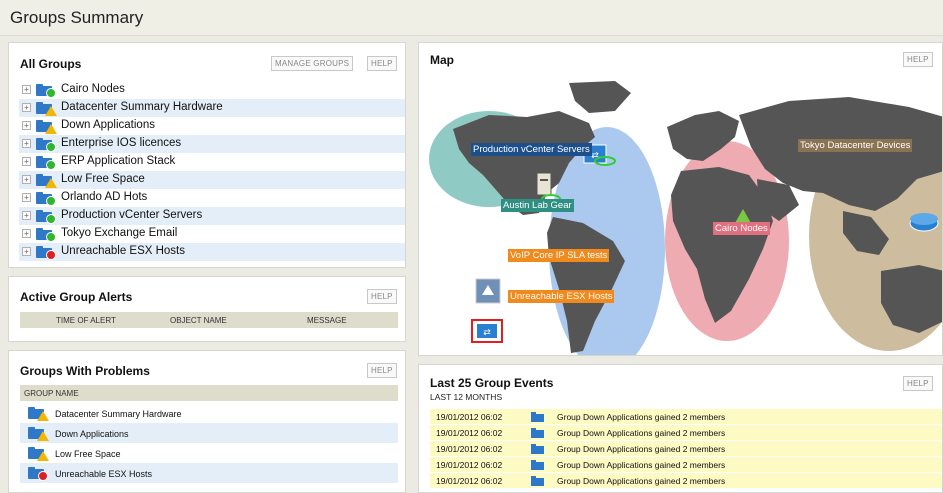 The image size is (943, 493). I want to click on problem-label: Down Applications, so click(92, 434).